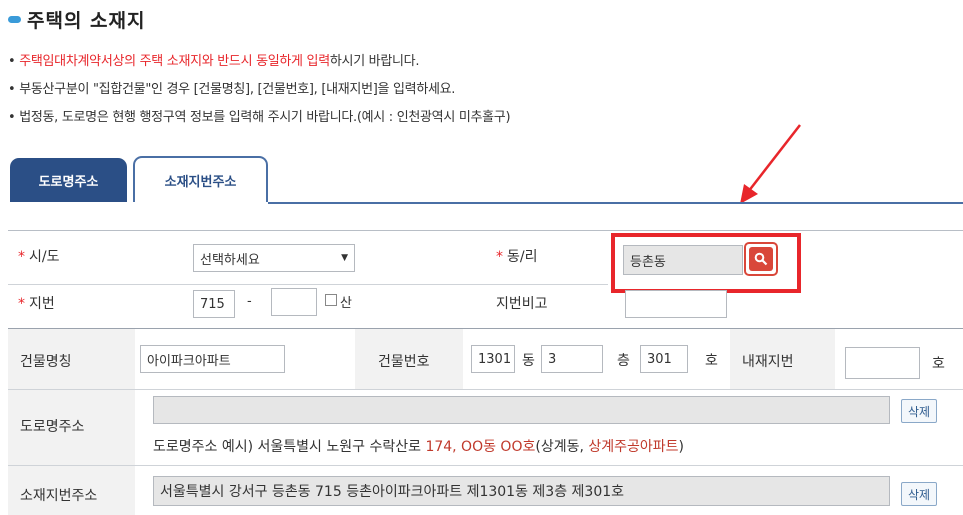 The height and width of the screenshot is (515, 963). What do you see at coordinates (274, 258) in the screenshot?
I see `sido-select: 선택하세요 ▼` at bounding box center [274, 258].